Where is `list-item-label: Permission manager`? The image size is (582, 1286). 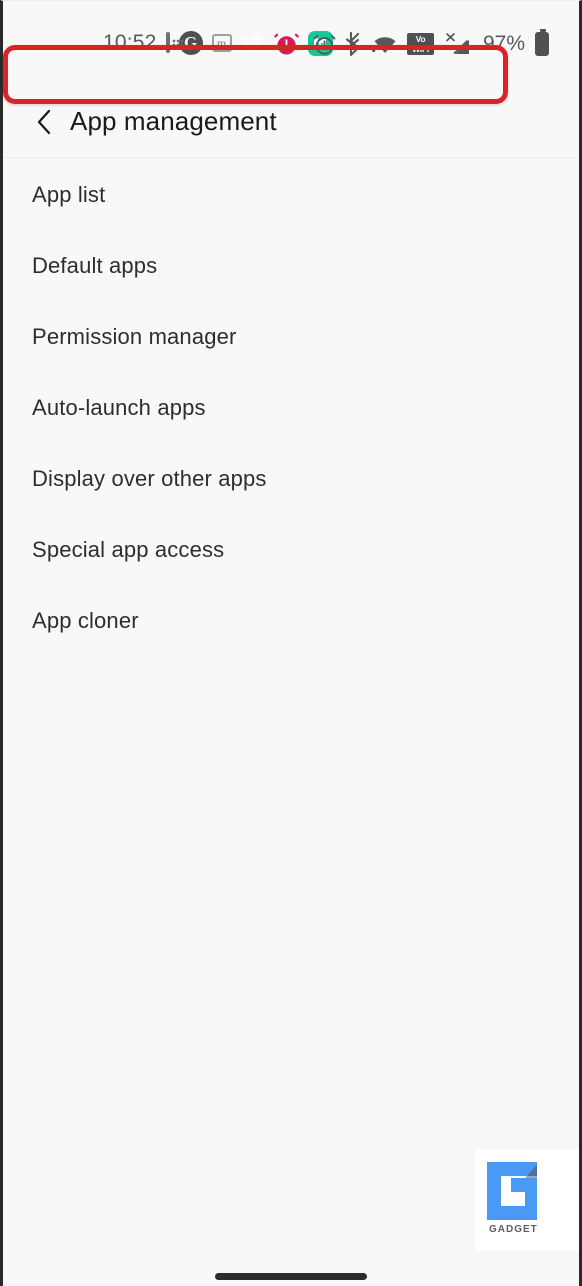 list-item-label: Permission manager is located at coordinates (134, 336).